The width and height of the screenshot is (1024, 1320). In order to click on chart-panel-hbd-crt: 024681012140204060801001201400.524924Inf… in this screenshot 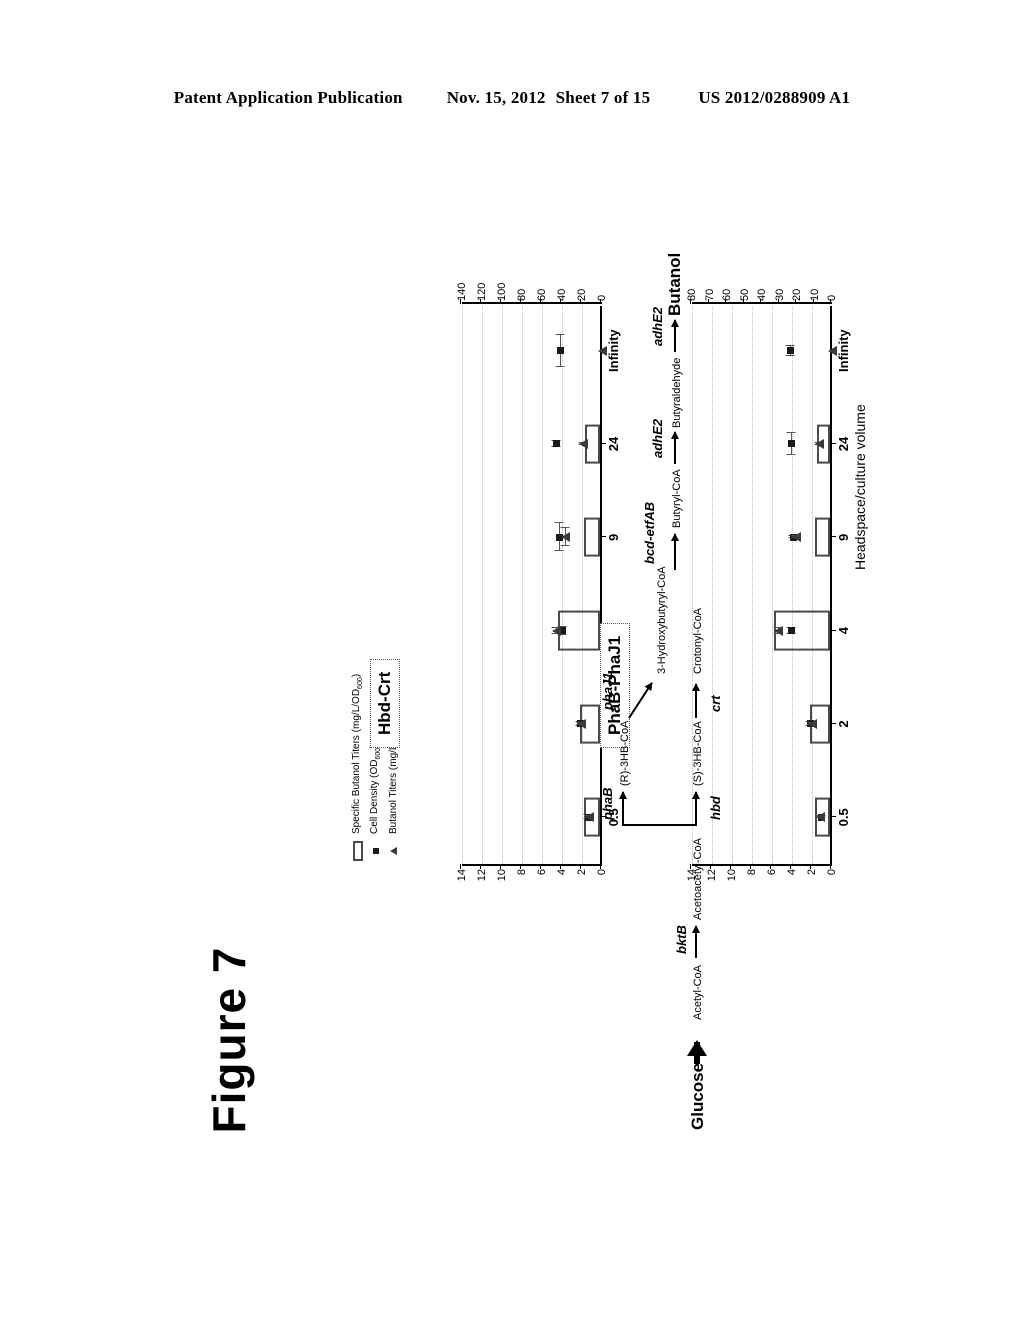, I will do `click(495, 582)`.